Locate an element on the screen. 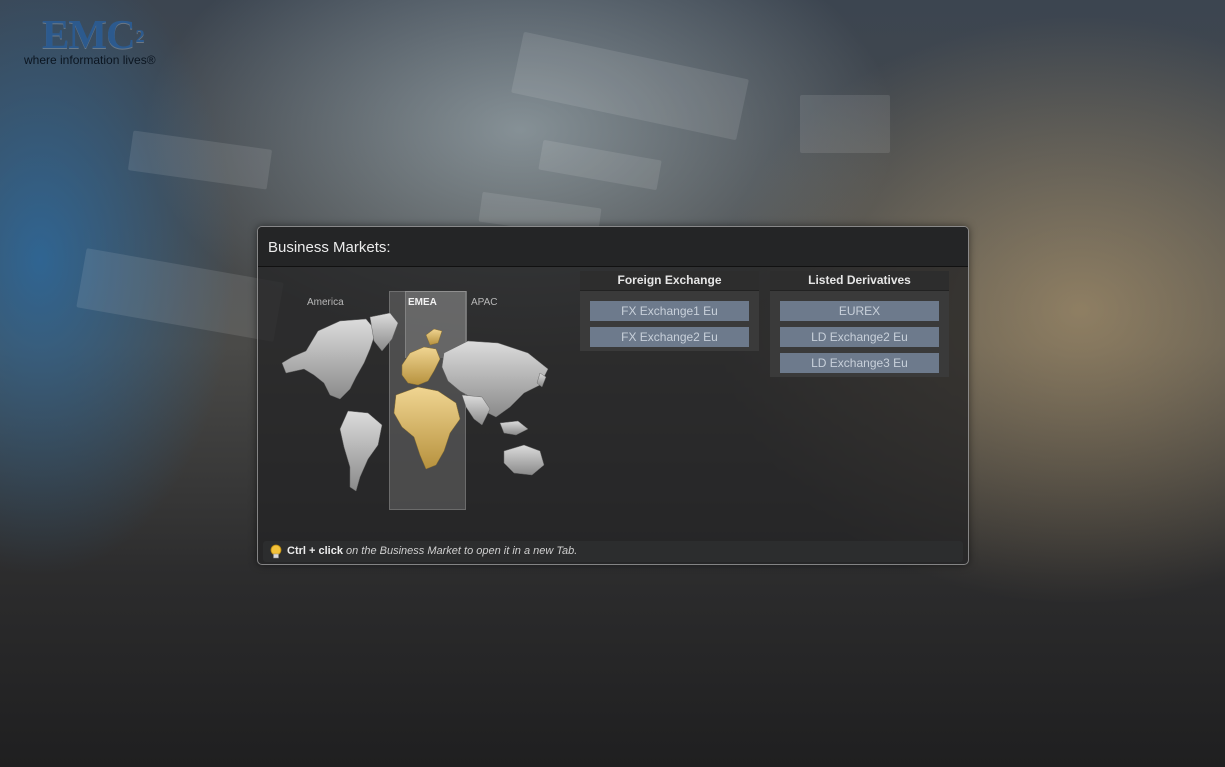 This screenshot has width=1225, height=767. world-map: America EMEA APAC is located at coordinates (415, 400).